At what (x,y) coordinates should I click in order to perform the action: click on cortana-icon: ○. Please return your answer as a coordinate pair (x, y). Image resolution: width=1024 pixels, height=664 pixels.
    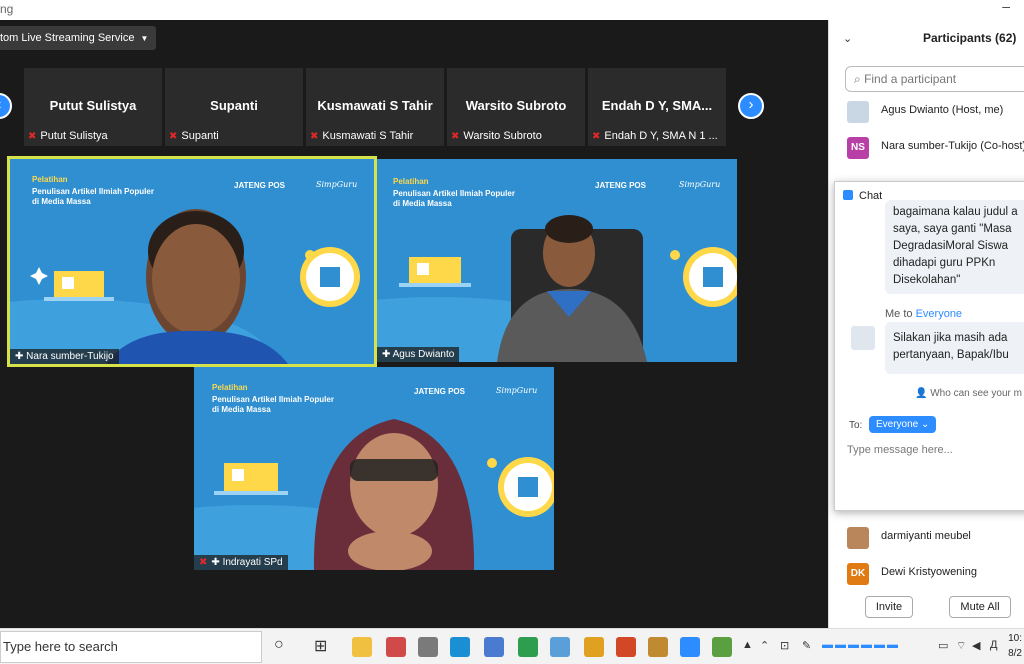
    Looking at the image, I should click on (279, 645).